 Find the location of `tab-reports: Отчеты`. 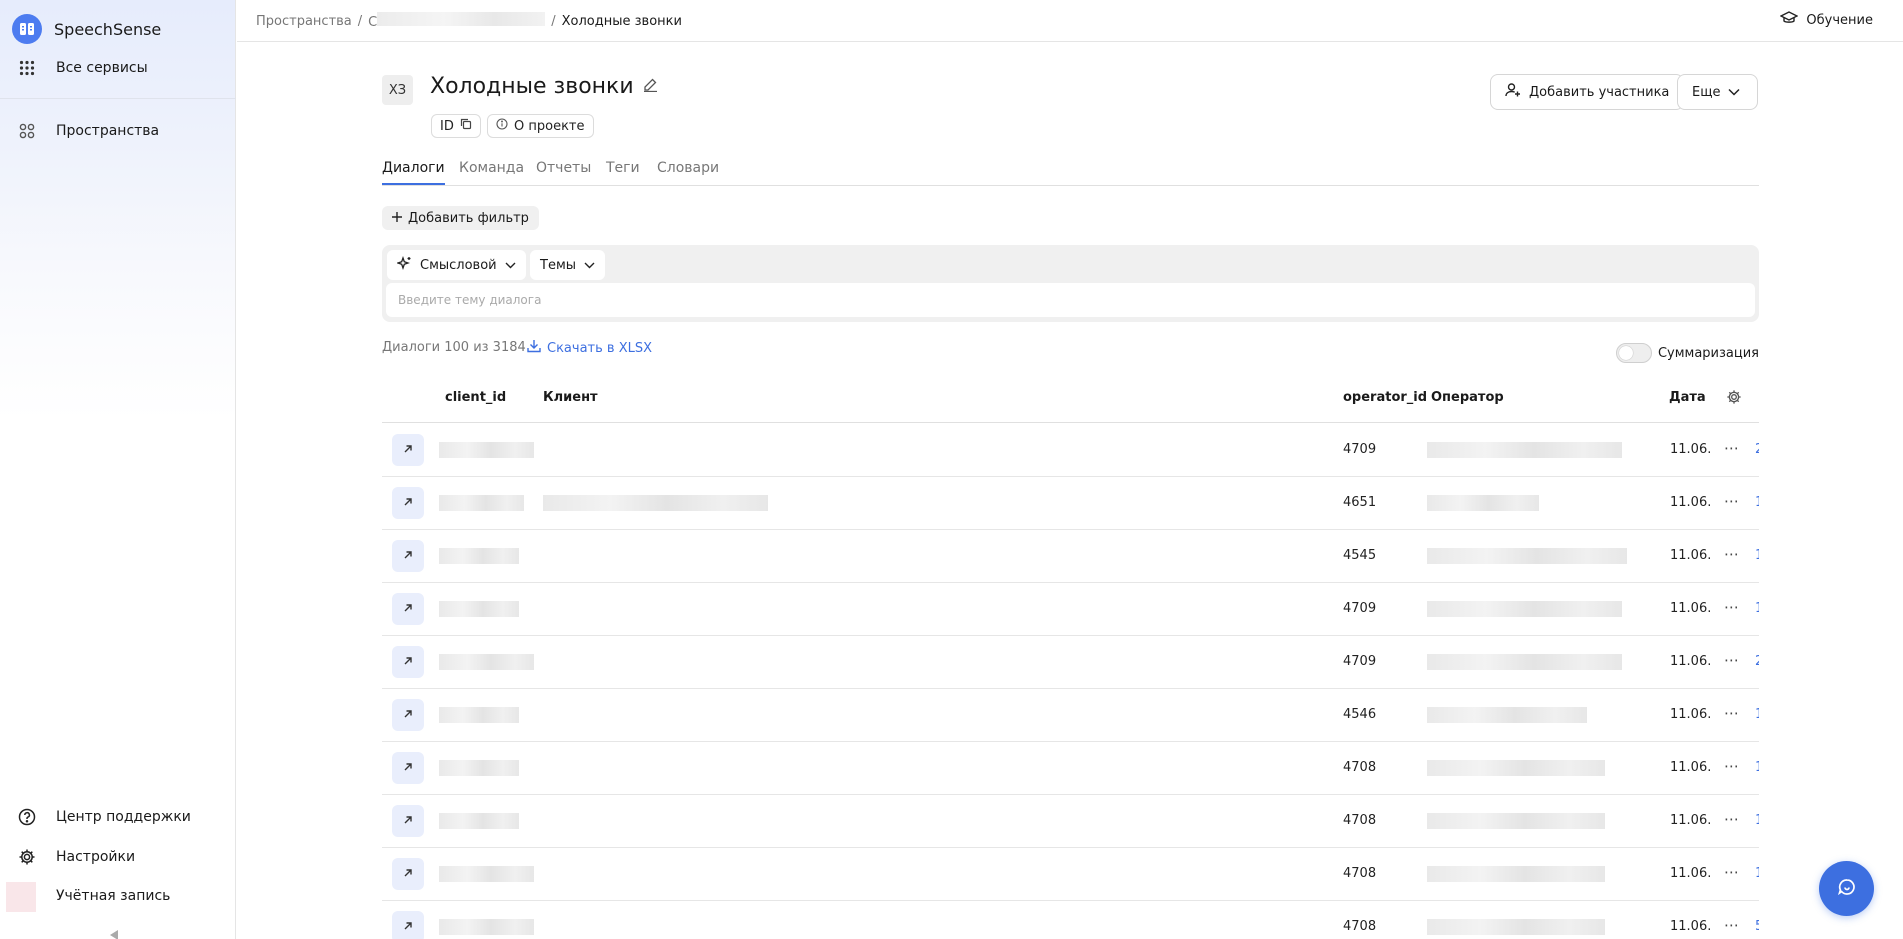

tab-reports: Отчеты is located at coordinates (563, 168).